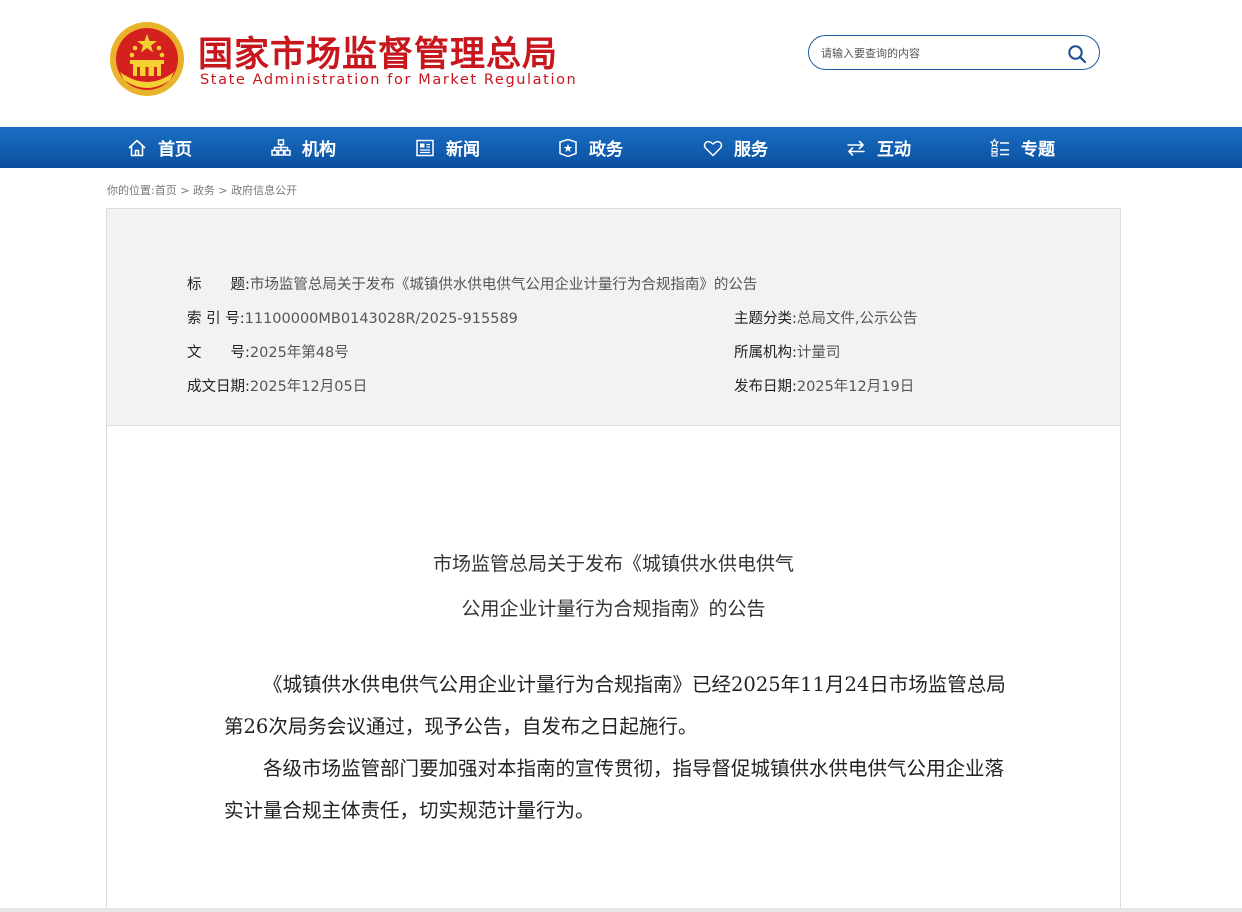 The width and height of the screenshot is (1242, 912). Describe the element at coordinates (855, 387) in the screenshot. I see `info-published-date-value: 2025年12月19日` at that location.